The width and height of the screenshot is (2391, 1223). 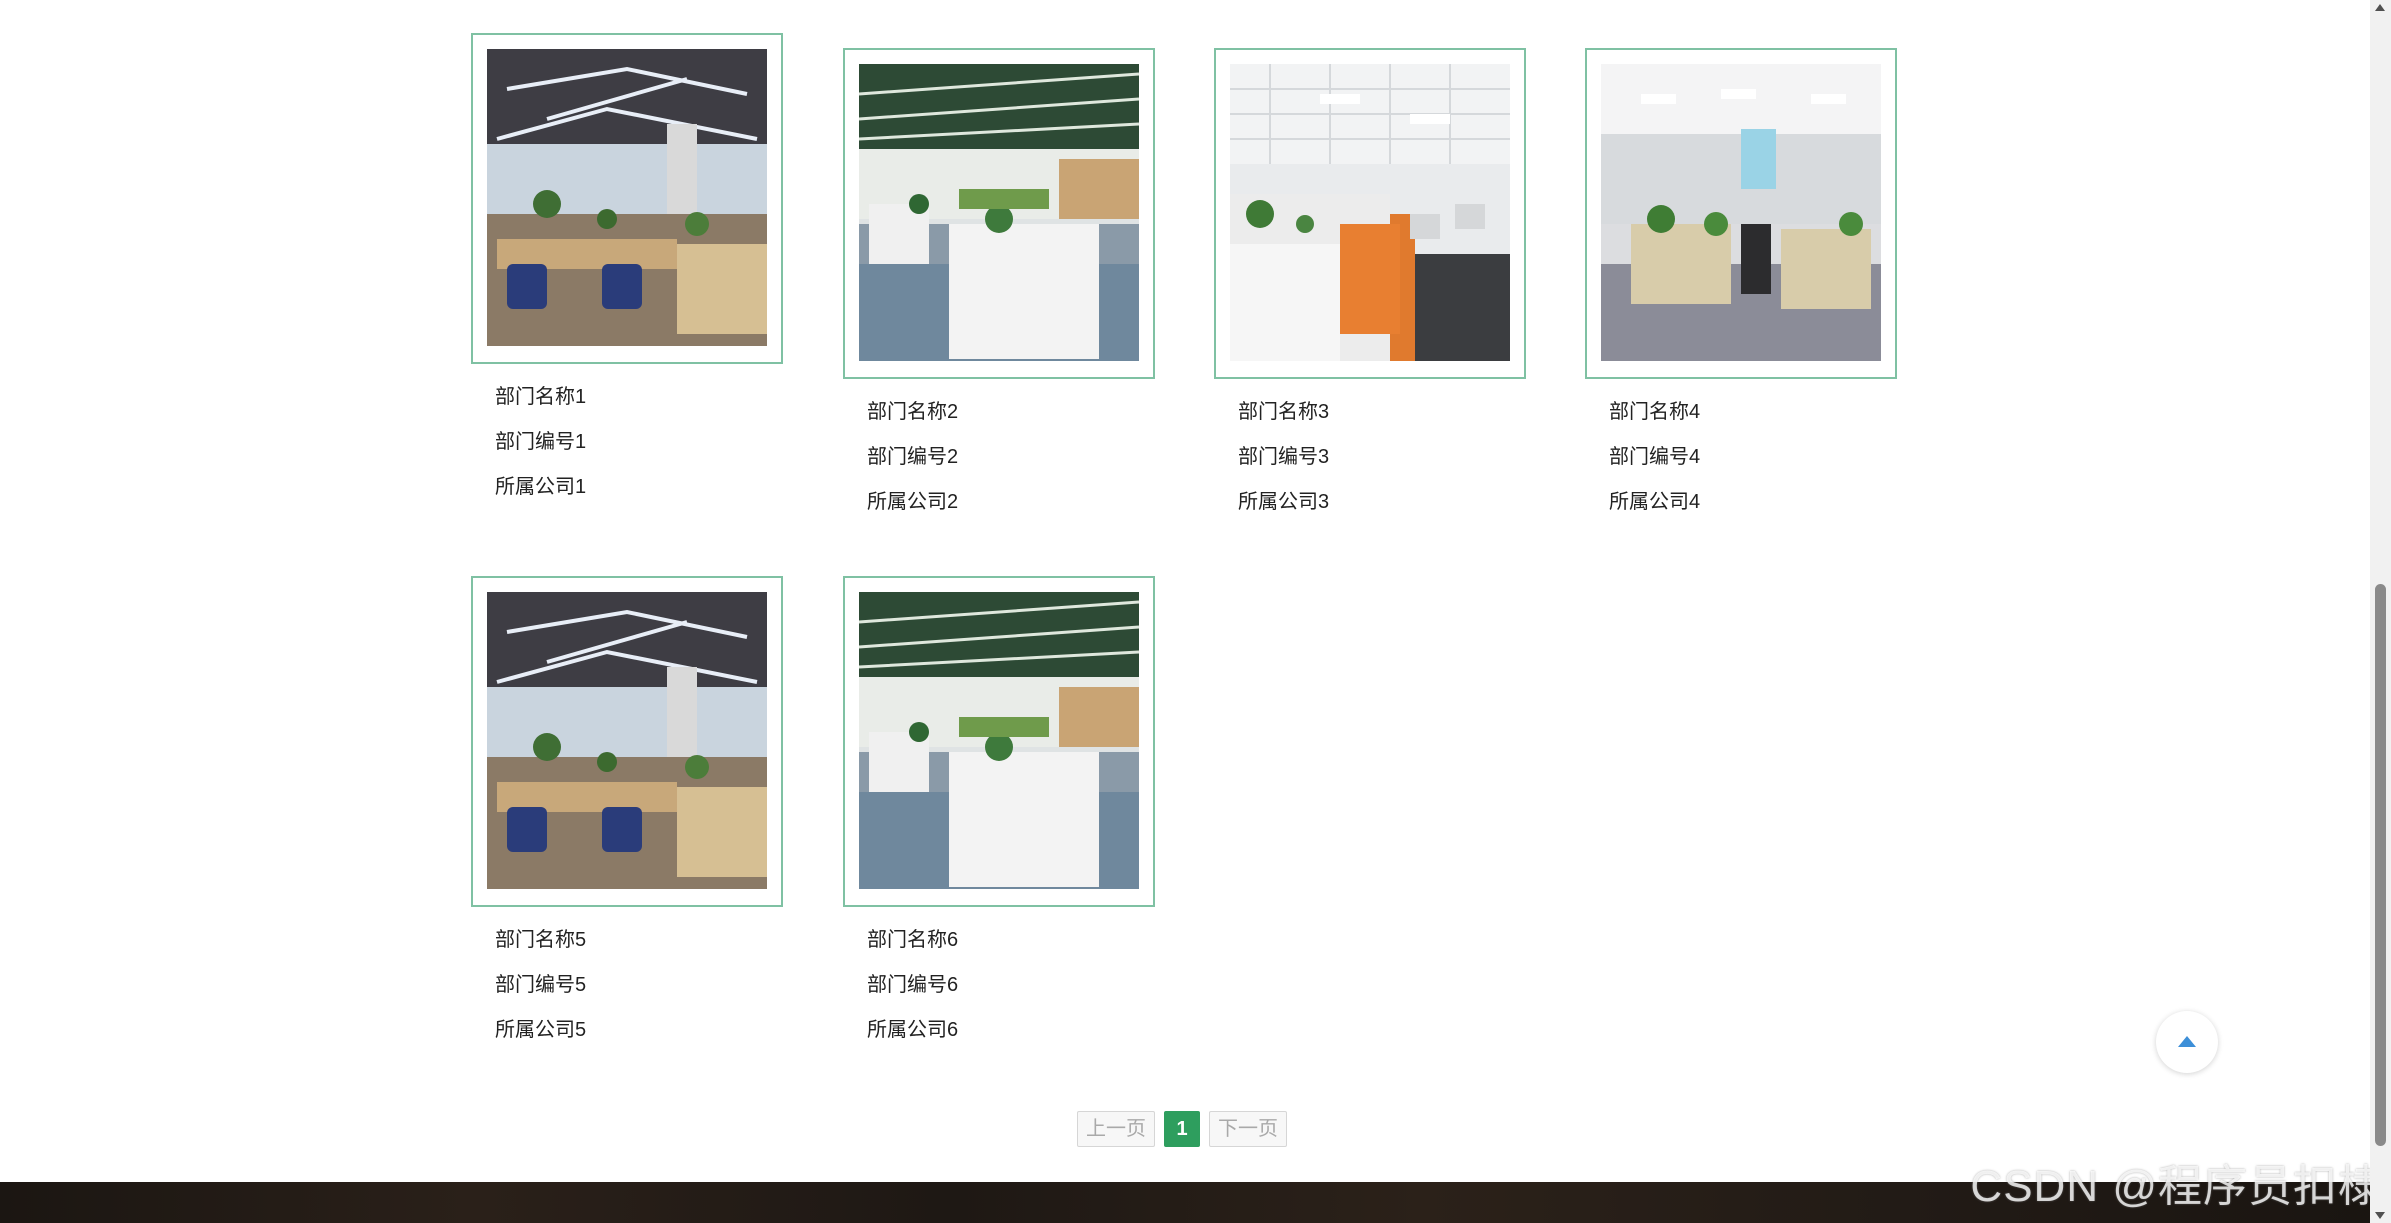 I want to click on department-company: 所属公司5, so click(x=541, y=1030).